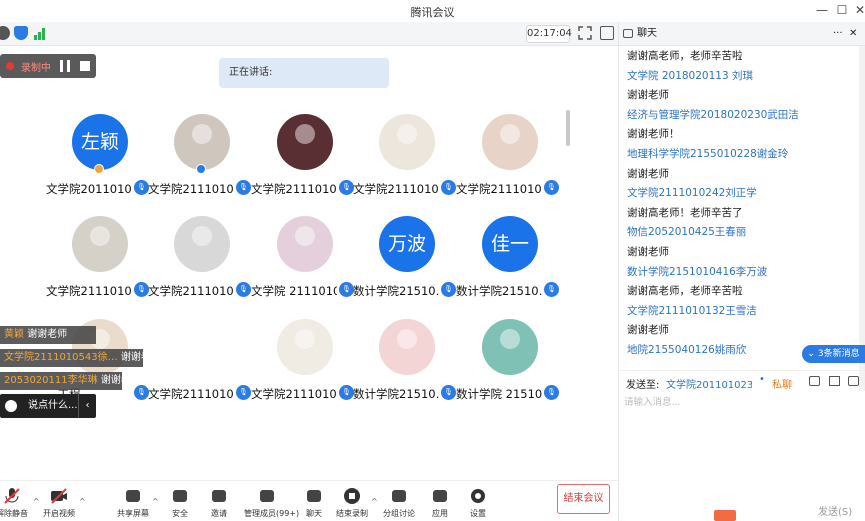 This screenshot has height=521, width=865. I want to click on toolbar-label: 分组讨论, so click(399, 513).